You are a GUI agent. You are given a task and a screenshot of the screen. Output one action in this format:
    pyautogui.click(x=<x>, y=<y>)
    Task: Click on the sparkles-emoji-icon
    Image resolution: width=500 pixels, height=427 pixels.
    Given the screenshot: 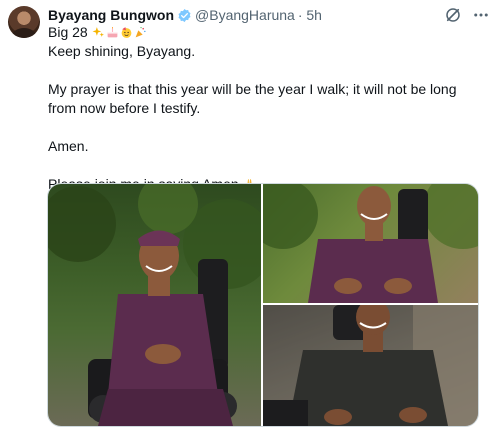 What is the action you would take?
    pyautogui.click(x=98, y=31)
    